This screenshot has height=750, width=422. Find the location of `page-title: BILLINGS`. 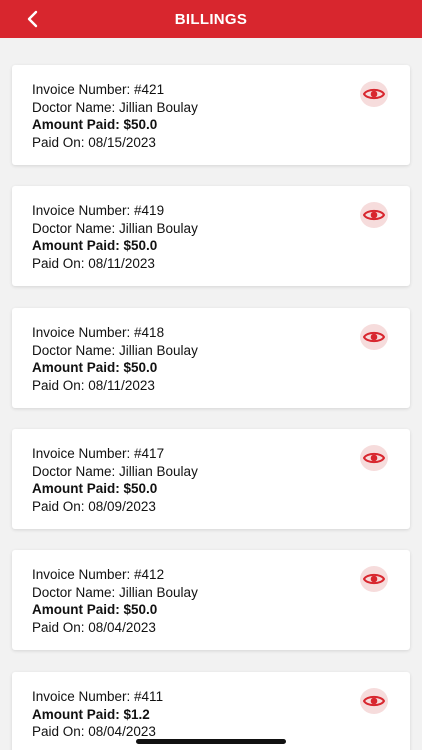

page-title: BILLINGS is located at coordinates (211, 19).